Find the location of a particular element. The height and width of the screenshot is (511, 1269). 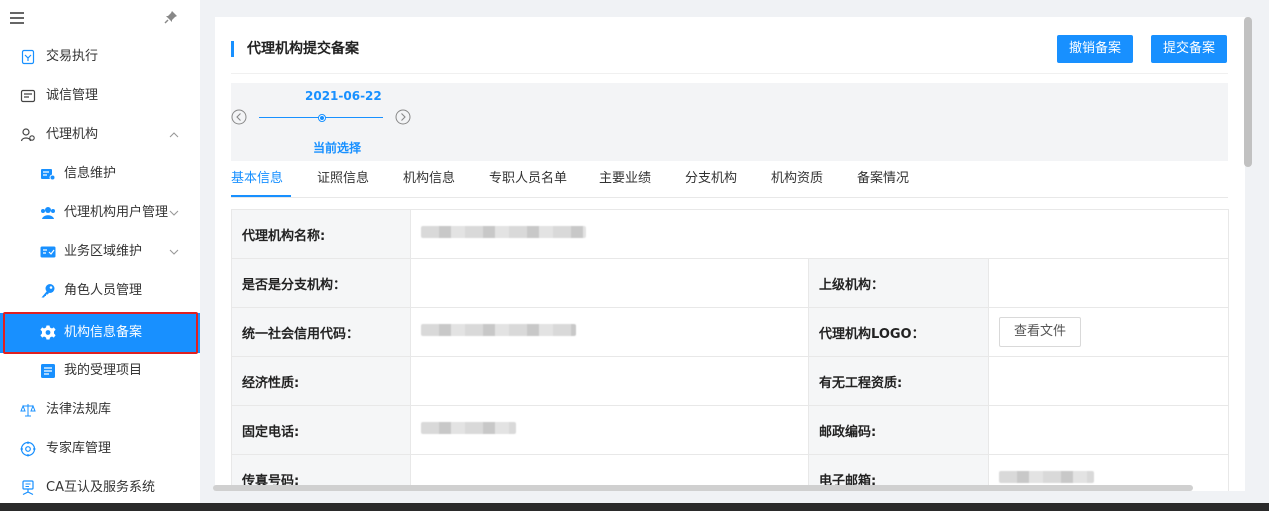

region-icon is located at coordinates (48, 252).